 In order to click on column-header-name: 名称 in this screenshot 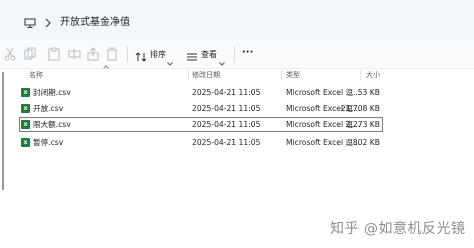, I will do `click(36, 75)`.